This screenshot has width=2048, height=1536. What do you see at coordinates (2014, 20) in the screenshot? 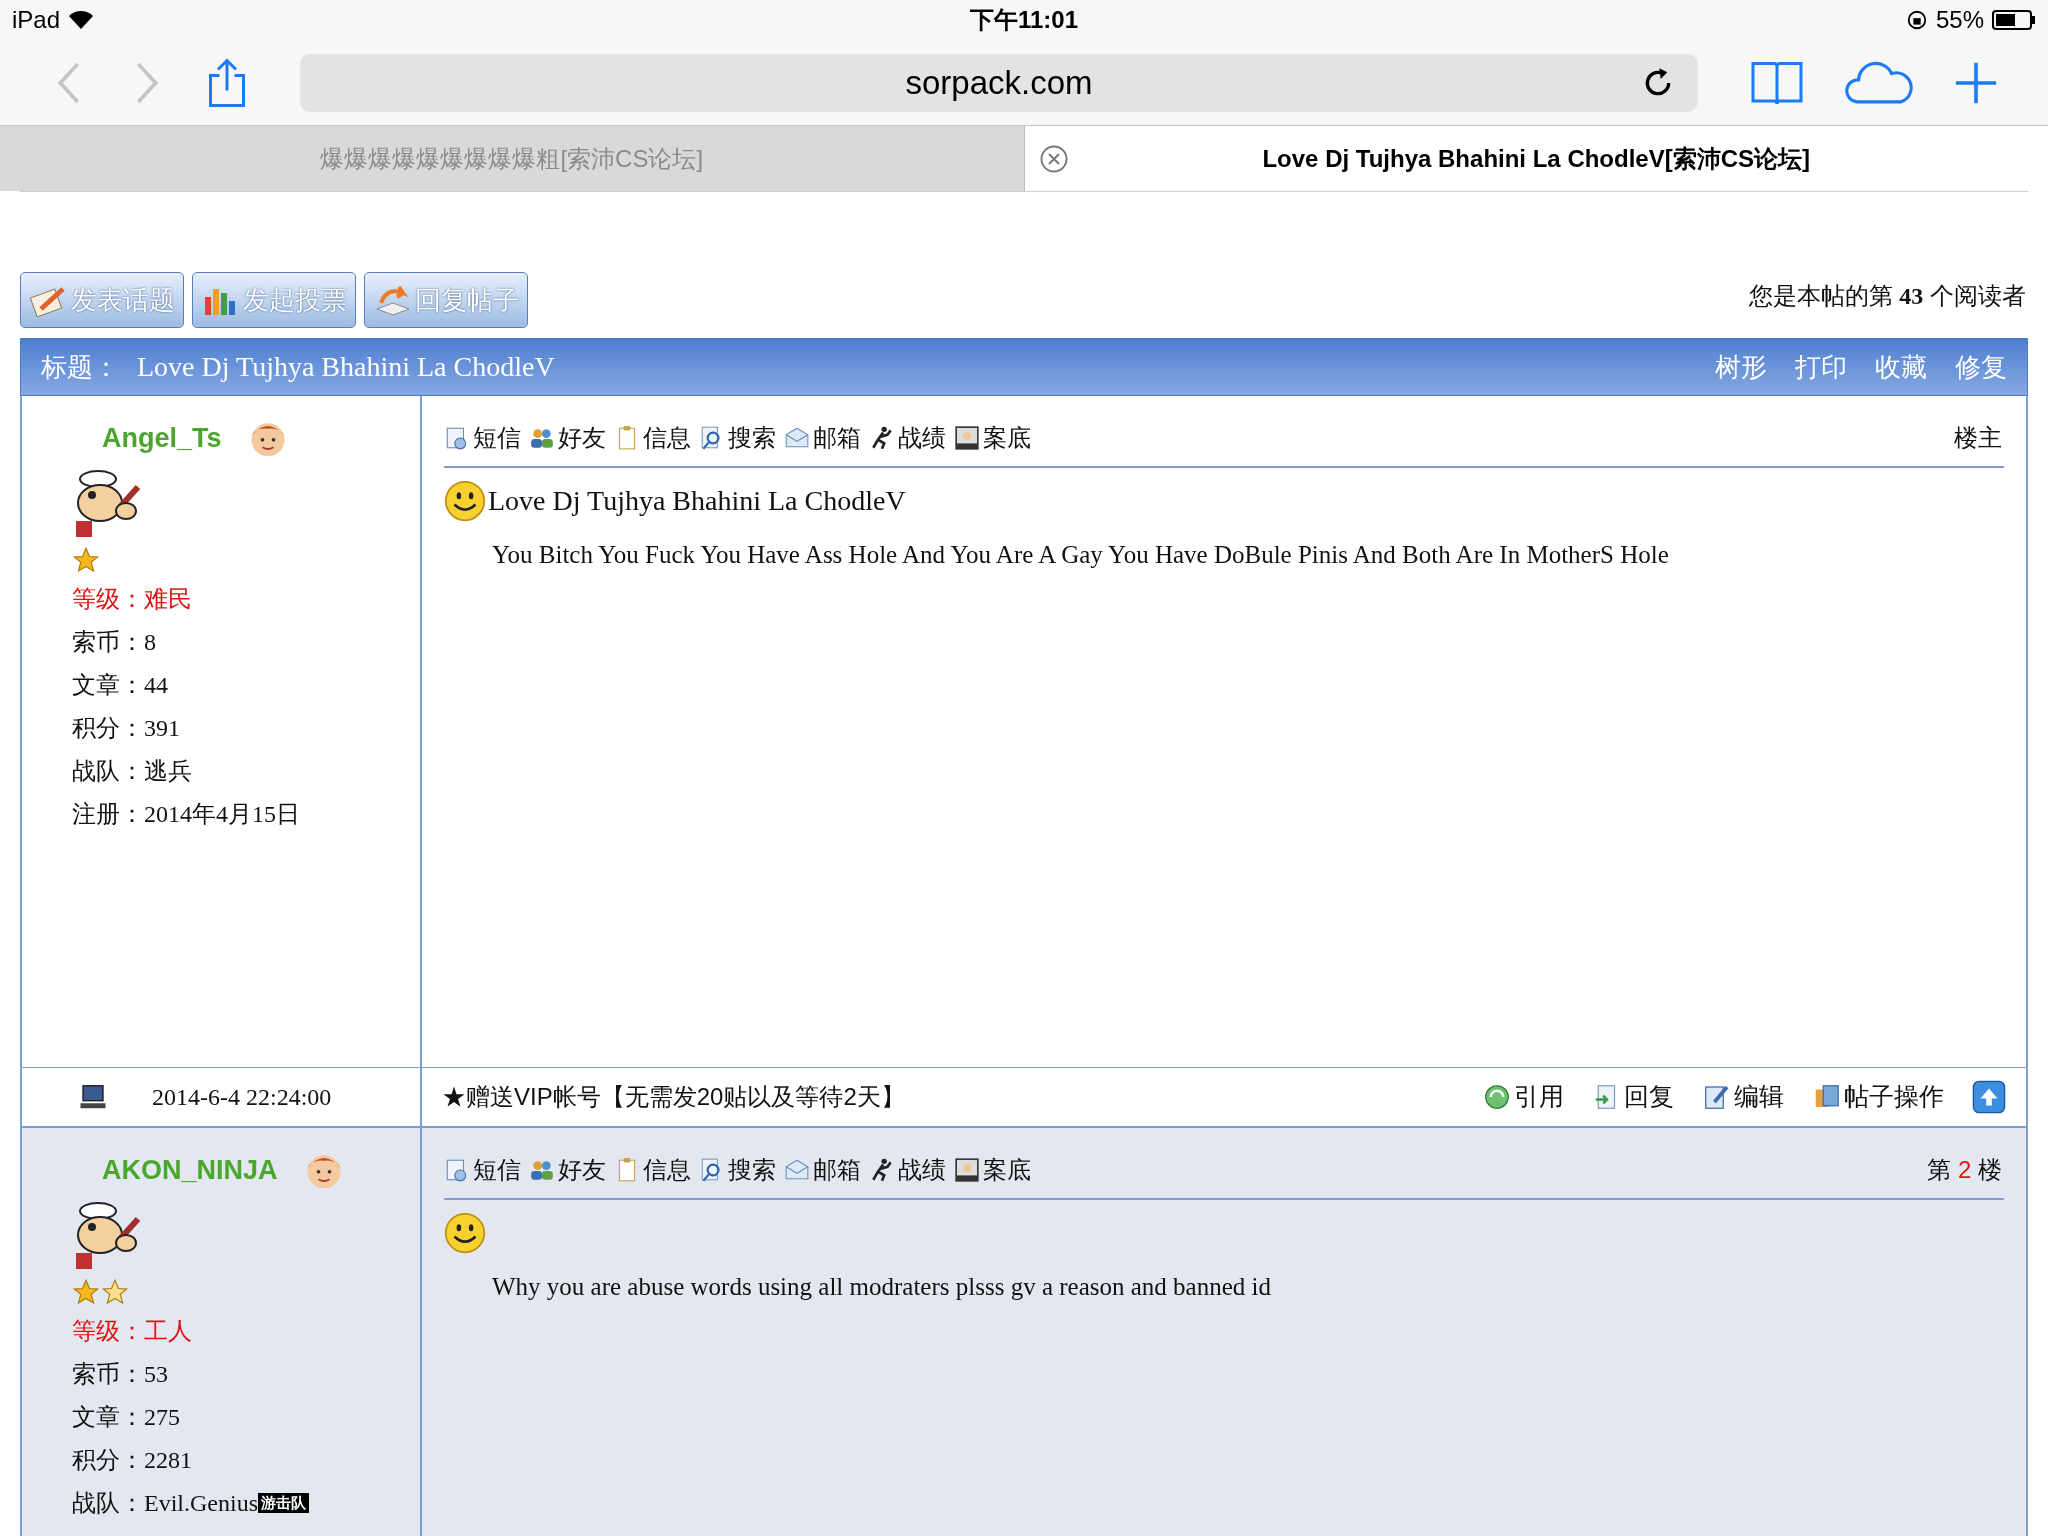
I see `battery-icon` at bounding box center [2014, 20].